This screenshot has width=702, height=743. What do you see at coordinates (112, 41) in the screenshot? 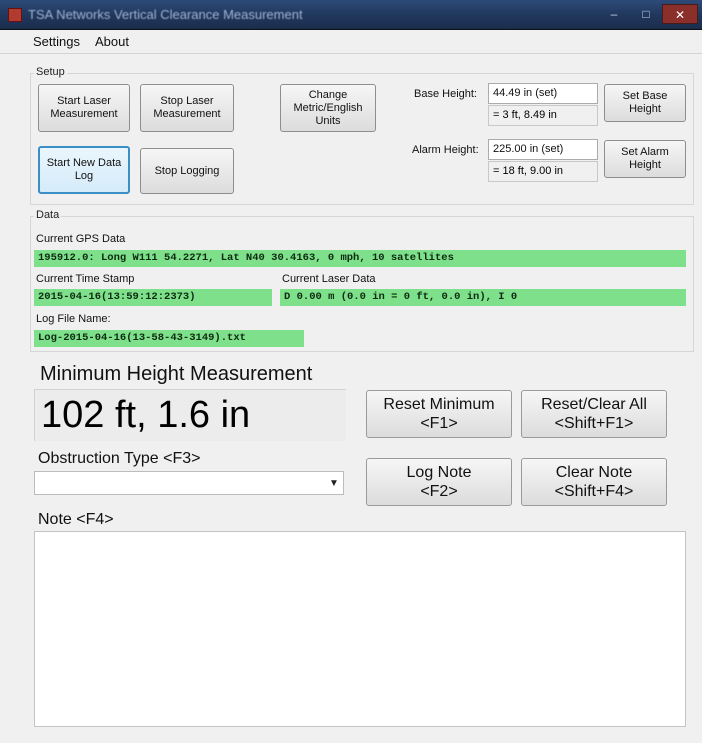
I see `menu-about: About` at bounding box center [112, 41].